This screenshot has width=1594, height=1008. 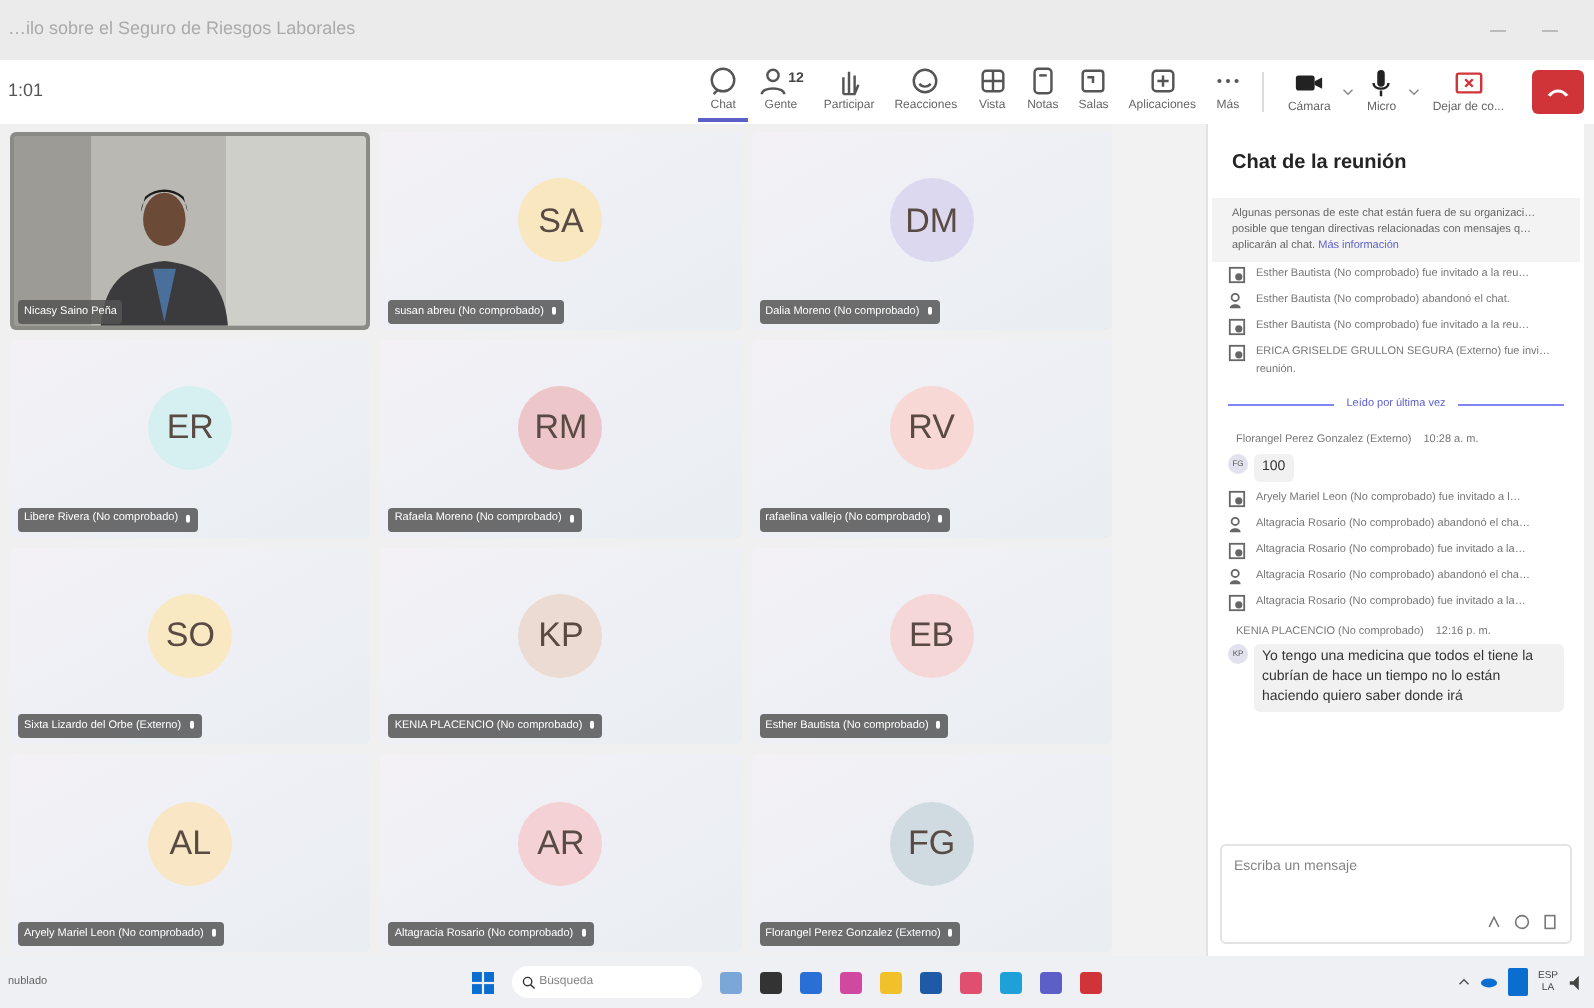 What do you see at coordinates (931, 635) in the screenshot?
I see `avatar: EB` at bounding box center [931, 635].